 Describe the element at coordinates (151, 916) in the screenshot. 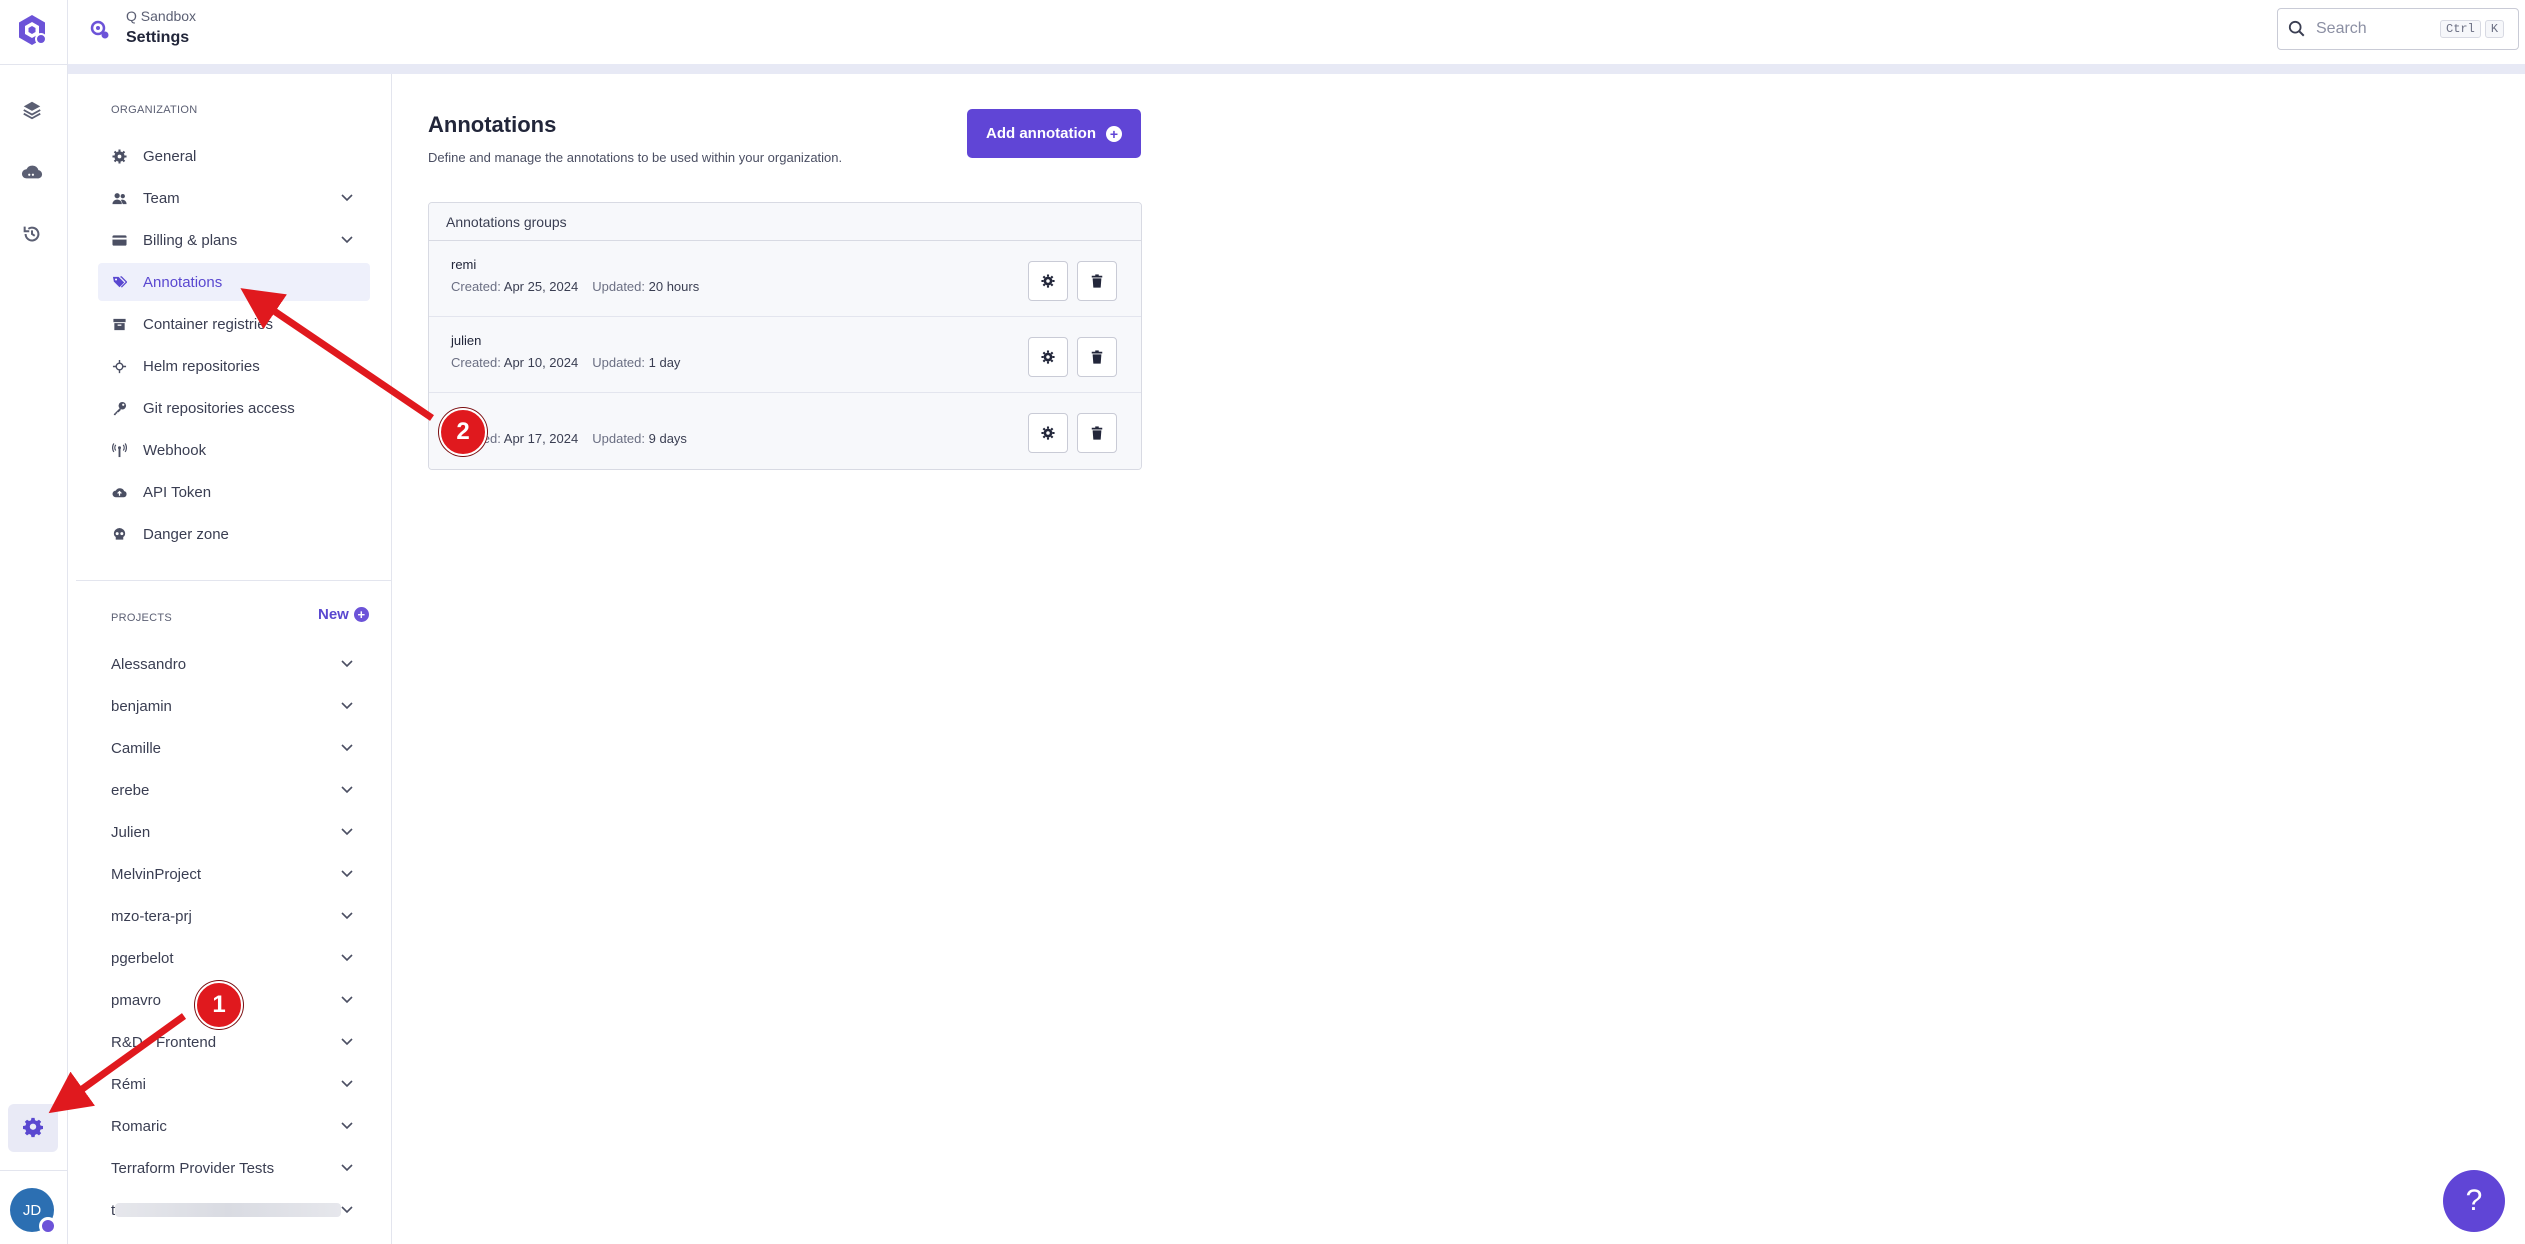

I see `project-name: mzo-tera-prj` at that location.